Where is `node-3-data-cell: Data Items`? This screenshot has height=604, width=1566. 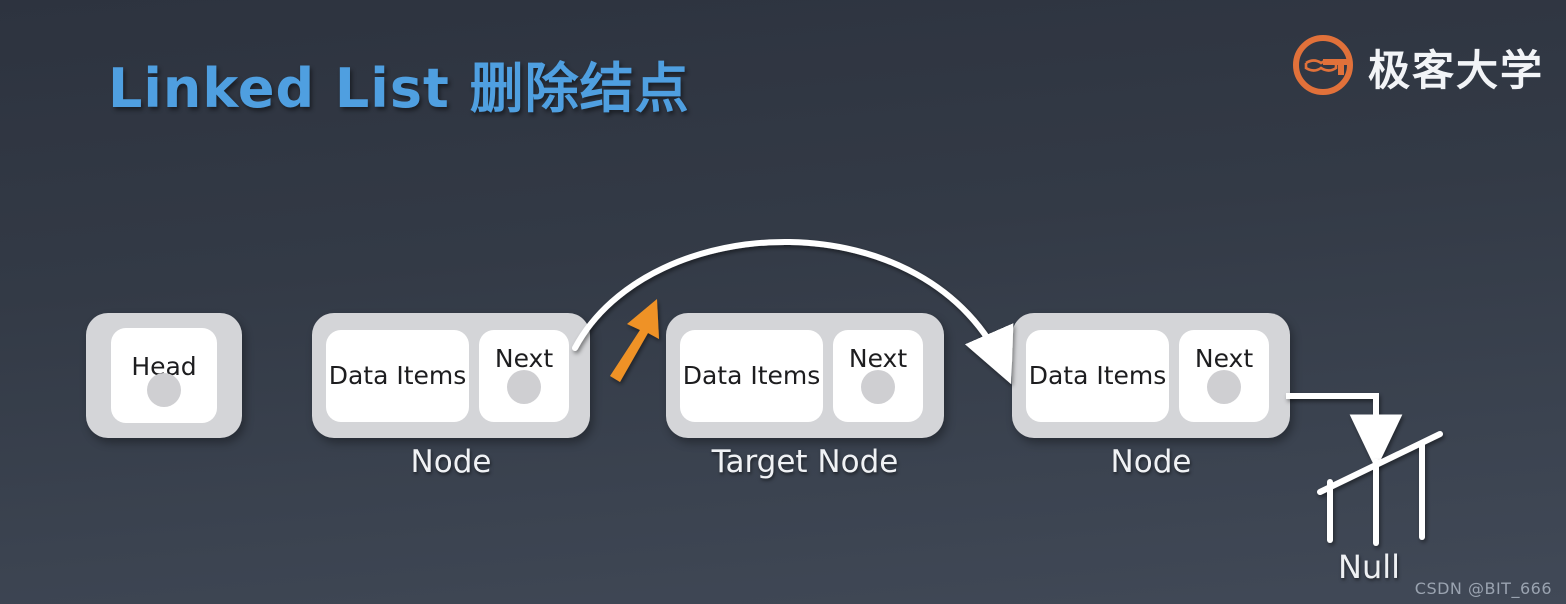 node-3-data-cell: Data Items is located at coordinates (1097, 375).